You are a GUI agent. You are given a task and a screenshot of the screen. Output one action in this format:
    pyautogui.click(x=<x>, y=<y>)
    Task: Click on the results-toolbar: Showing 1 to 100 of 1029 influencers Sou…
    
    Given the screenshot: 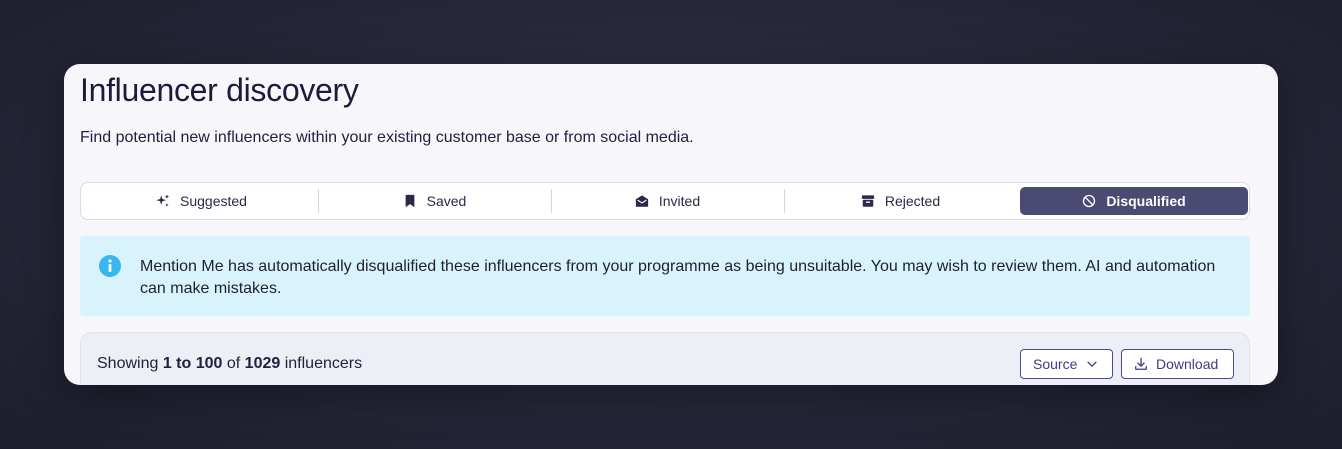 What is the action you would take?
    pyautogui.click(x=665, y=358)
    